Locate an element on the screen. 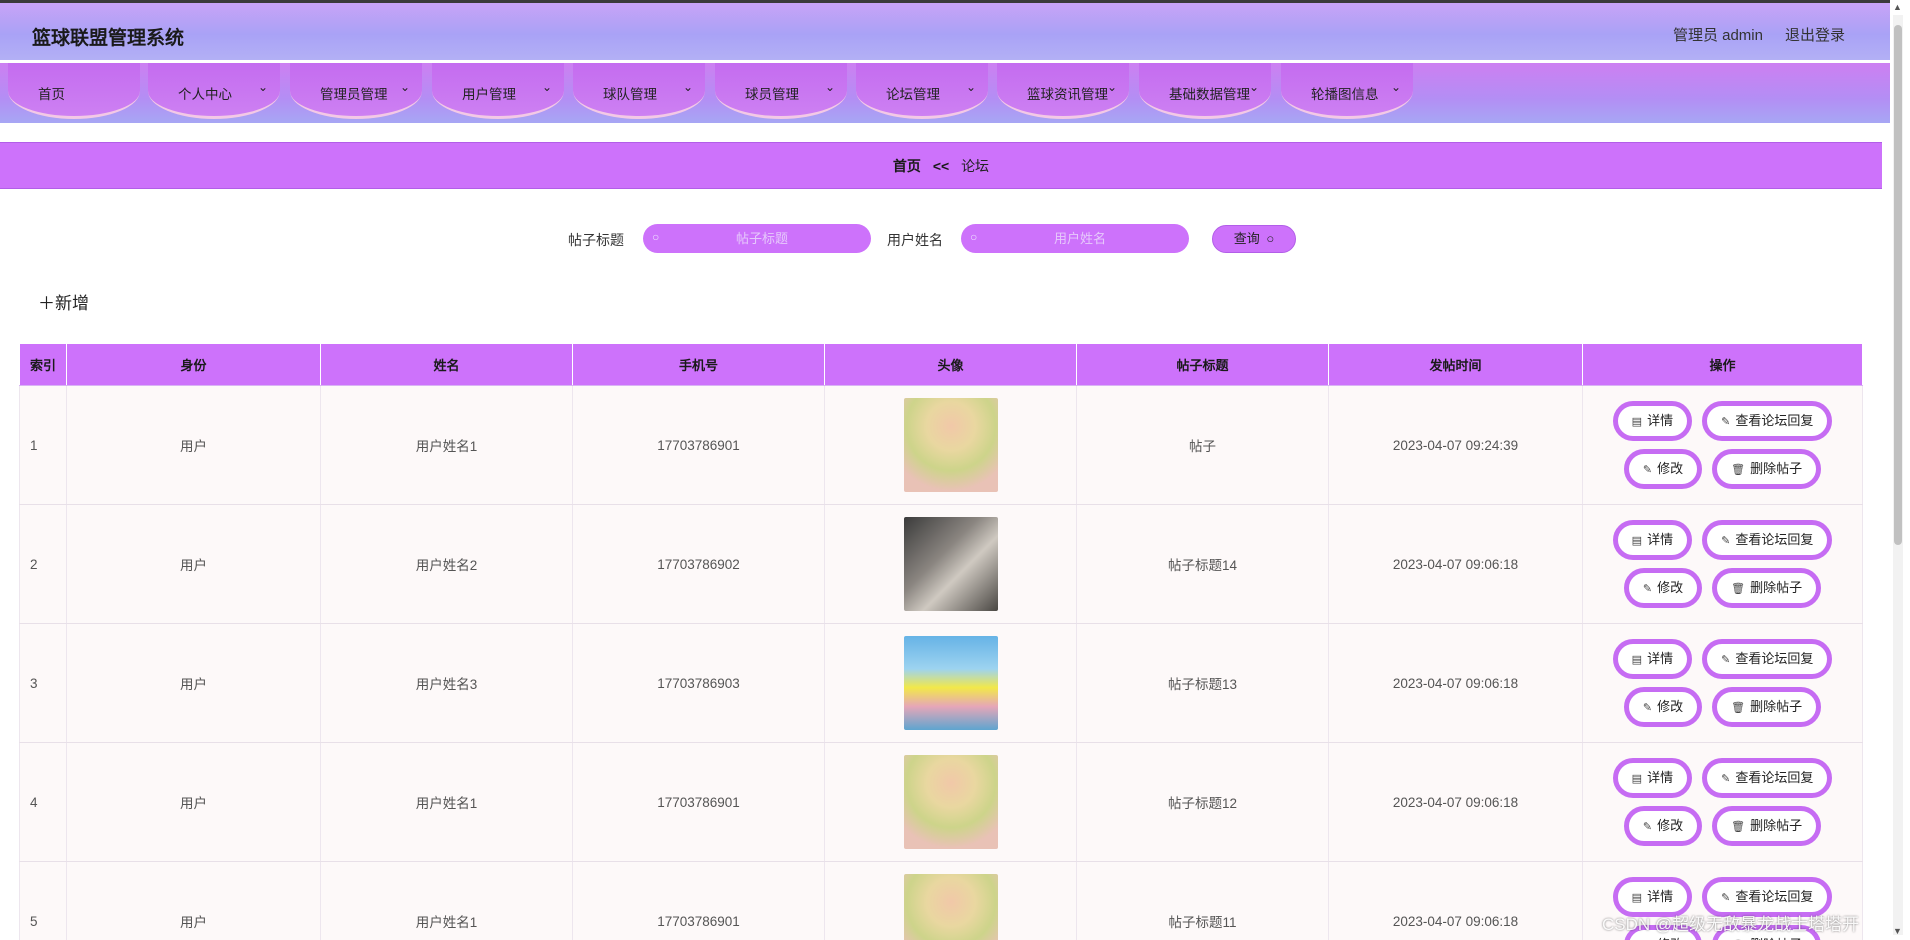 This screenshot has height=940, width=1910. scroll-down-arrow-icon: ▼ is located at coordinates (1897, 931).